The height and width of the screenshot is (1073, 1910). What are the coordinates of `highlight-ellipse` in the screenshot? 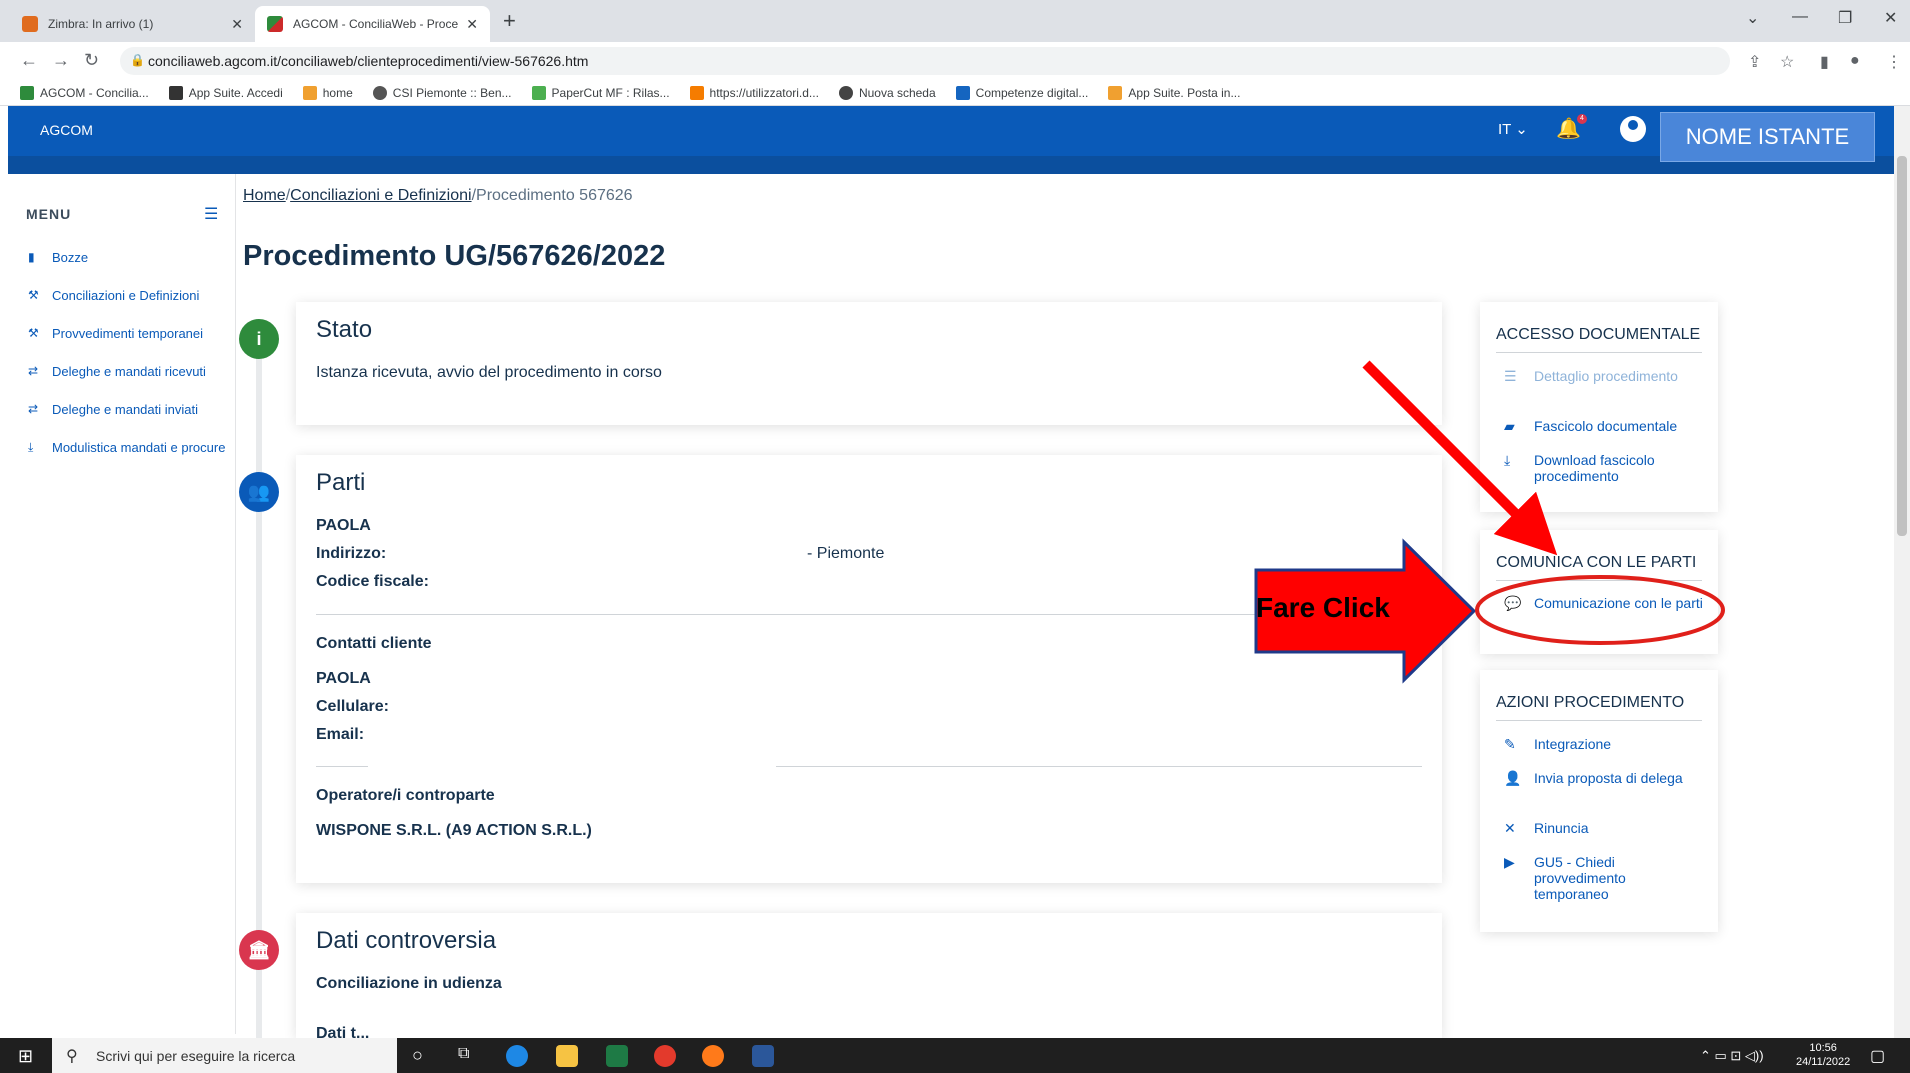 It's located at (1600, 610).